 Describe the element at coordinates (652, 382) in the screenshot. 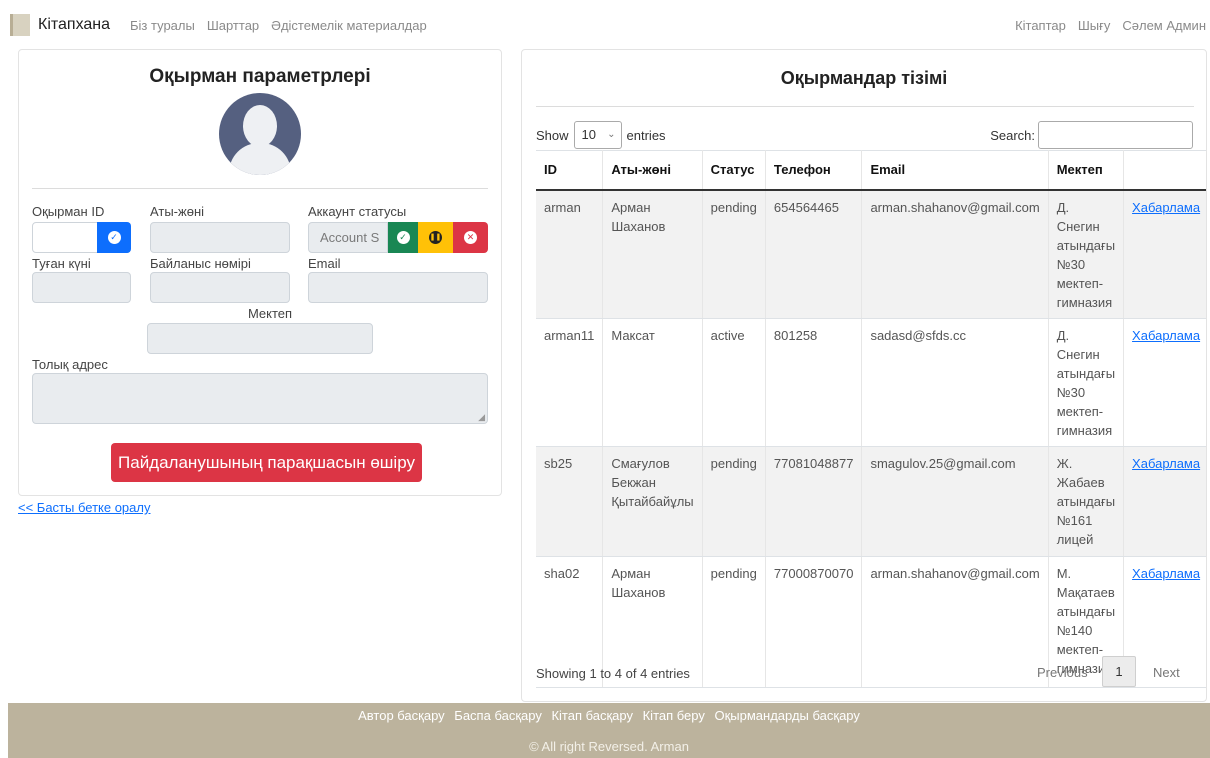

I see `cell-name: Максат` at that location.